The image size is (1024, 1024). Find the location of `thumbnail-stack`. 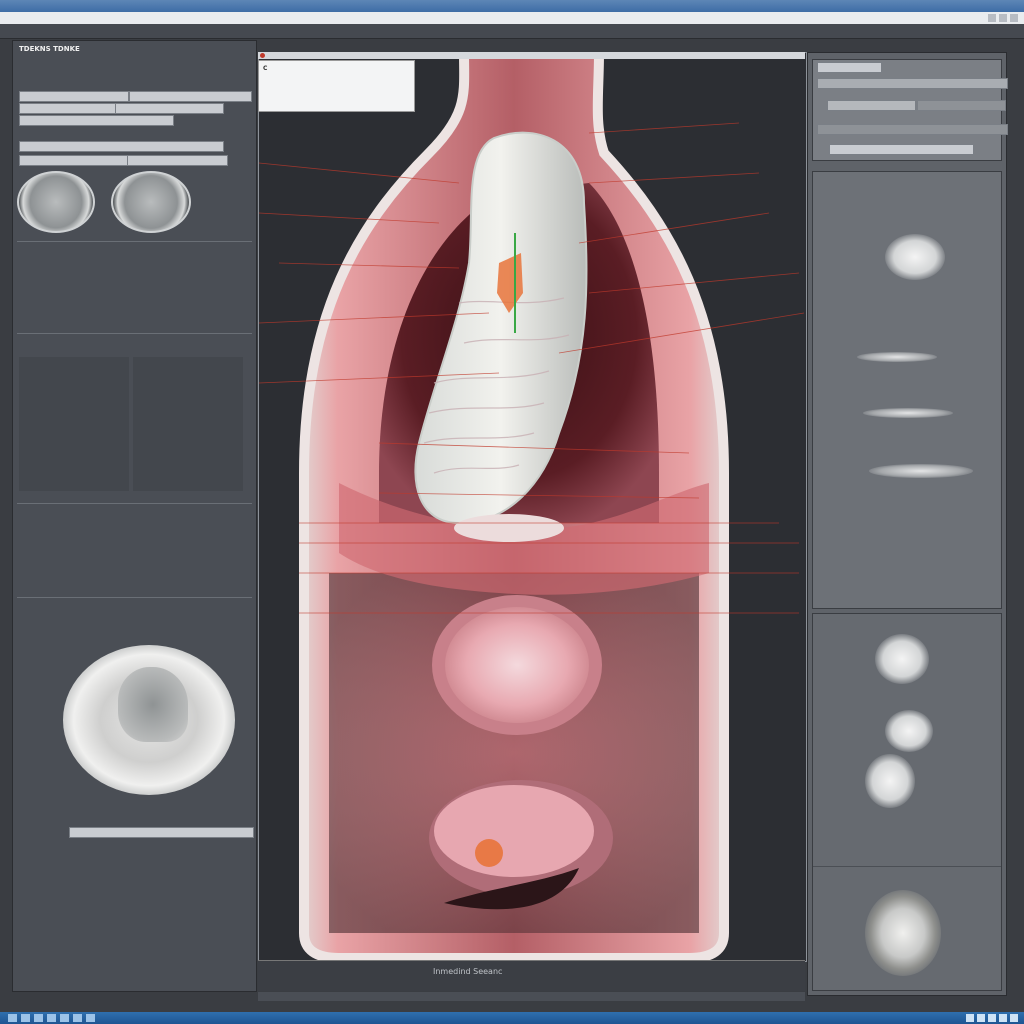

thumbnail-stack is located at coordinates (907, 802).